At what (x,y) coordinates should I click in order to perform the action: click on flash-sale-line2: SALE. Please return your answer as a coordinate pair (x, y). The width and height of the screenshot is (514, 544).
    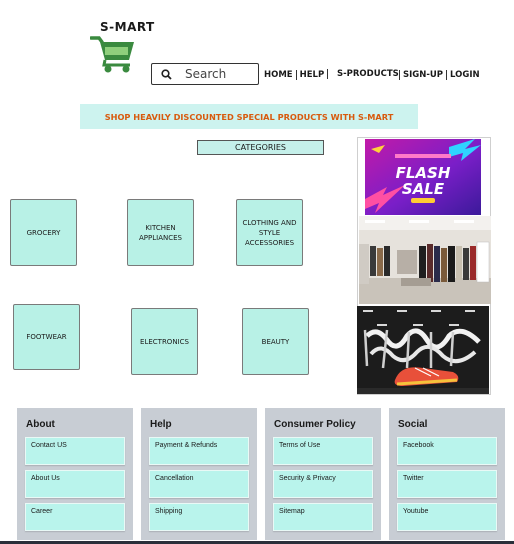
    Looking at the image, I should click on (423, 189).